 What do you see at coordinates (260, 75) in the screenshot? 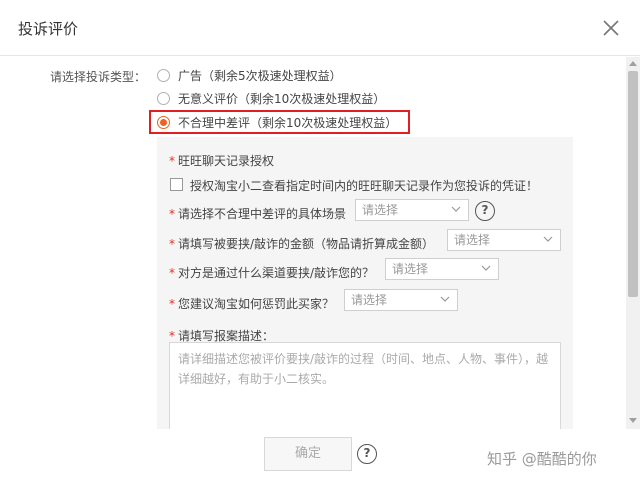
I see `radio-option-label: 广告（剩余5次极速处理权益）` at bounding box center [260, 75].